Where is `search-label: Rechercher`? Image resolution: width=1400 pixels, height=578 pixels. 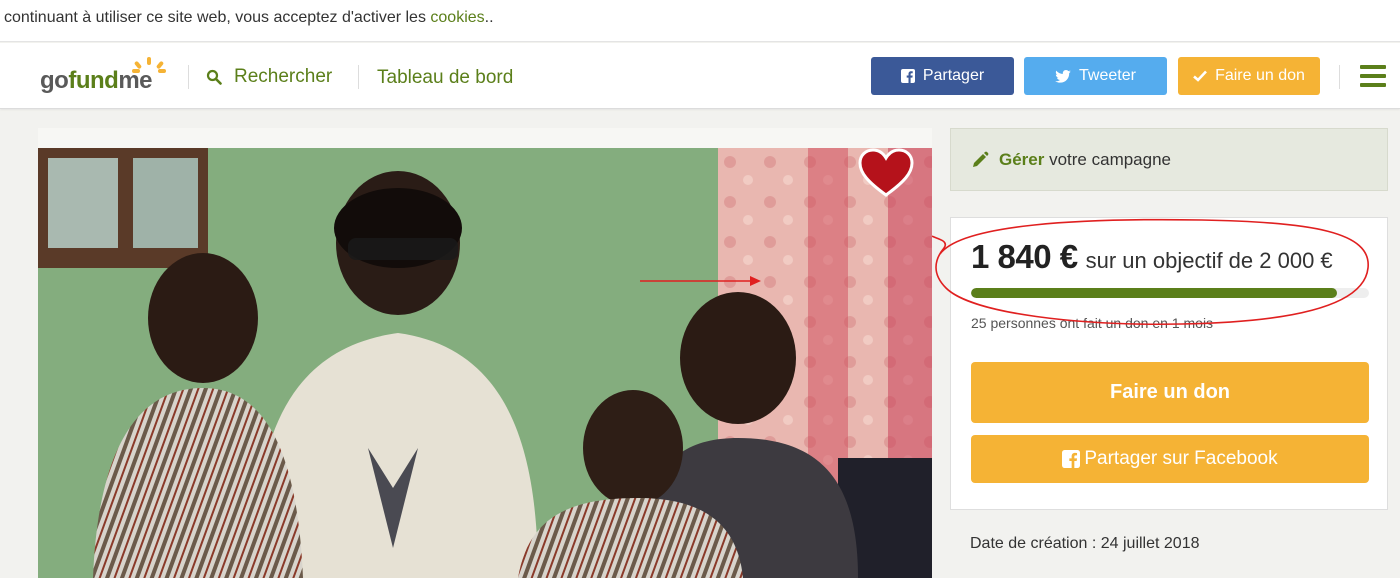
search-label: Rechercher is located at coordinates (283, 76).